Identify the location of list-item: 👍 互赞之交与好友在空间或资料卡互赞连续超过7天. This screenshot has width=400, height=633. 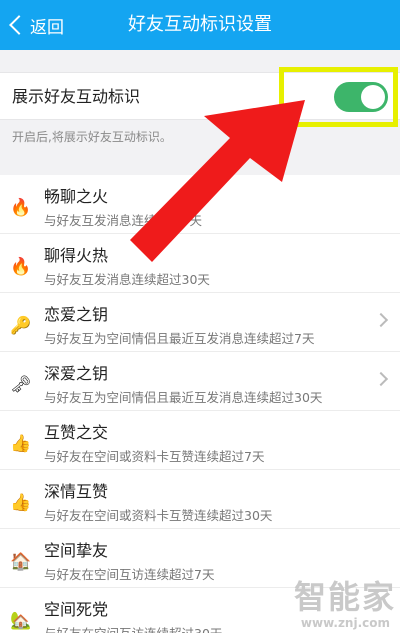
(200, 440).